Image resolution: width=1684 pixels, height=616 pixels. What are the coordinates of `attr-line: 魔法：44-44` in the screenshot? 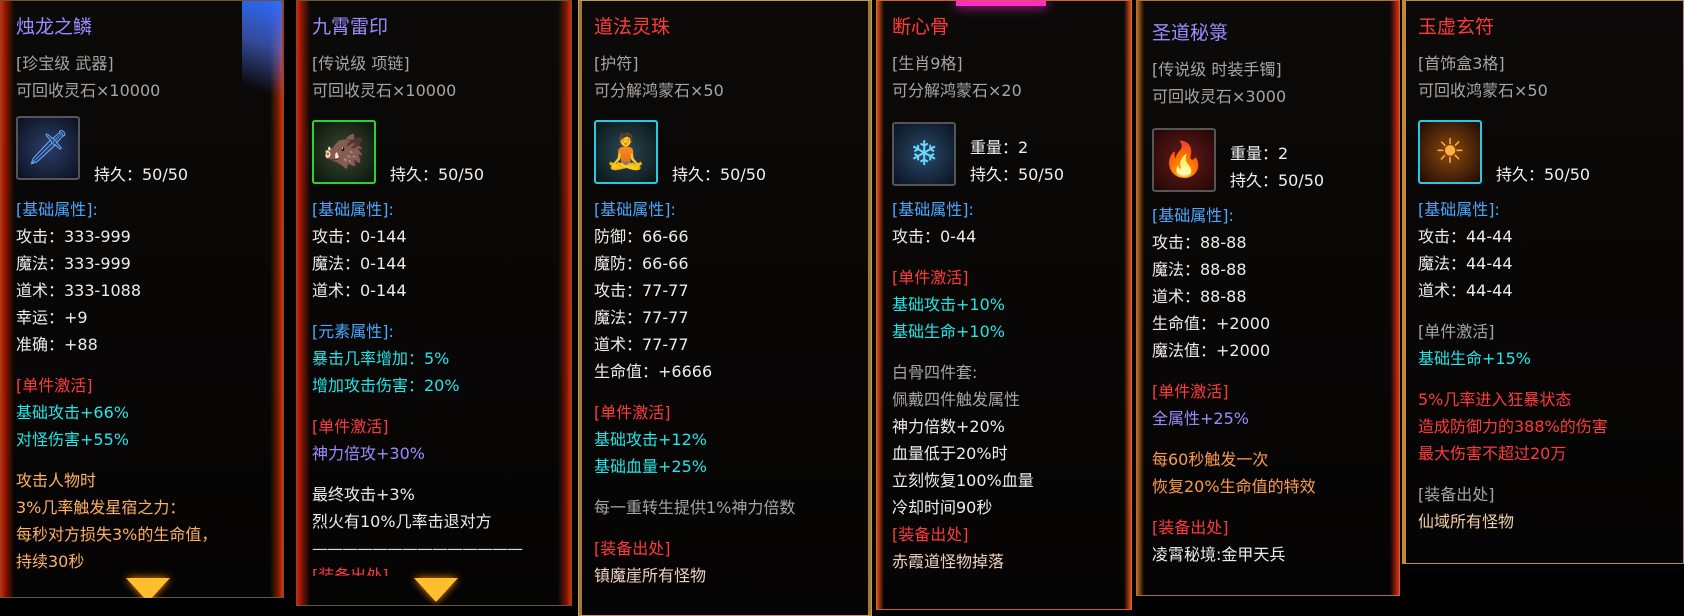 It's located at (1465, 263).